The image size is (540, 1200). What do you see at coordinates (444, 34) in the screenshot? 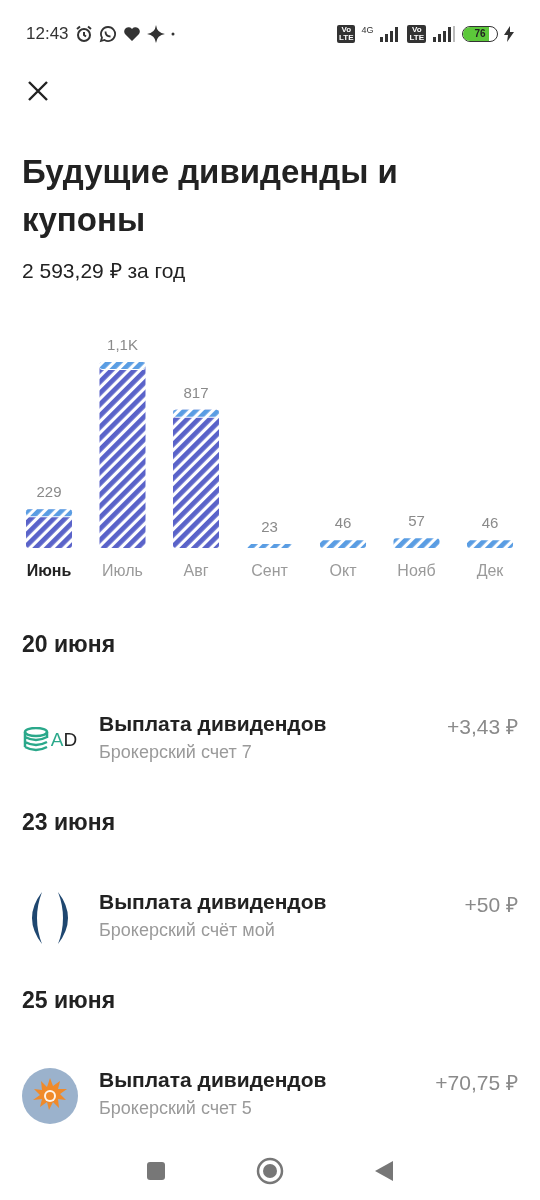
I see `signal-icon` at bounding box center [444, 34].